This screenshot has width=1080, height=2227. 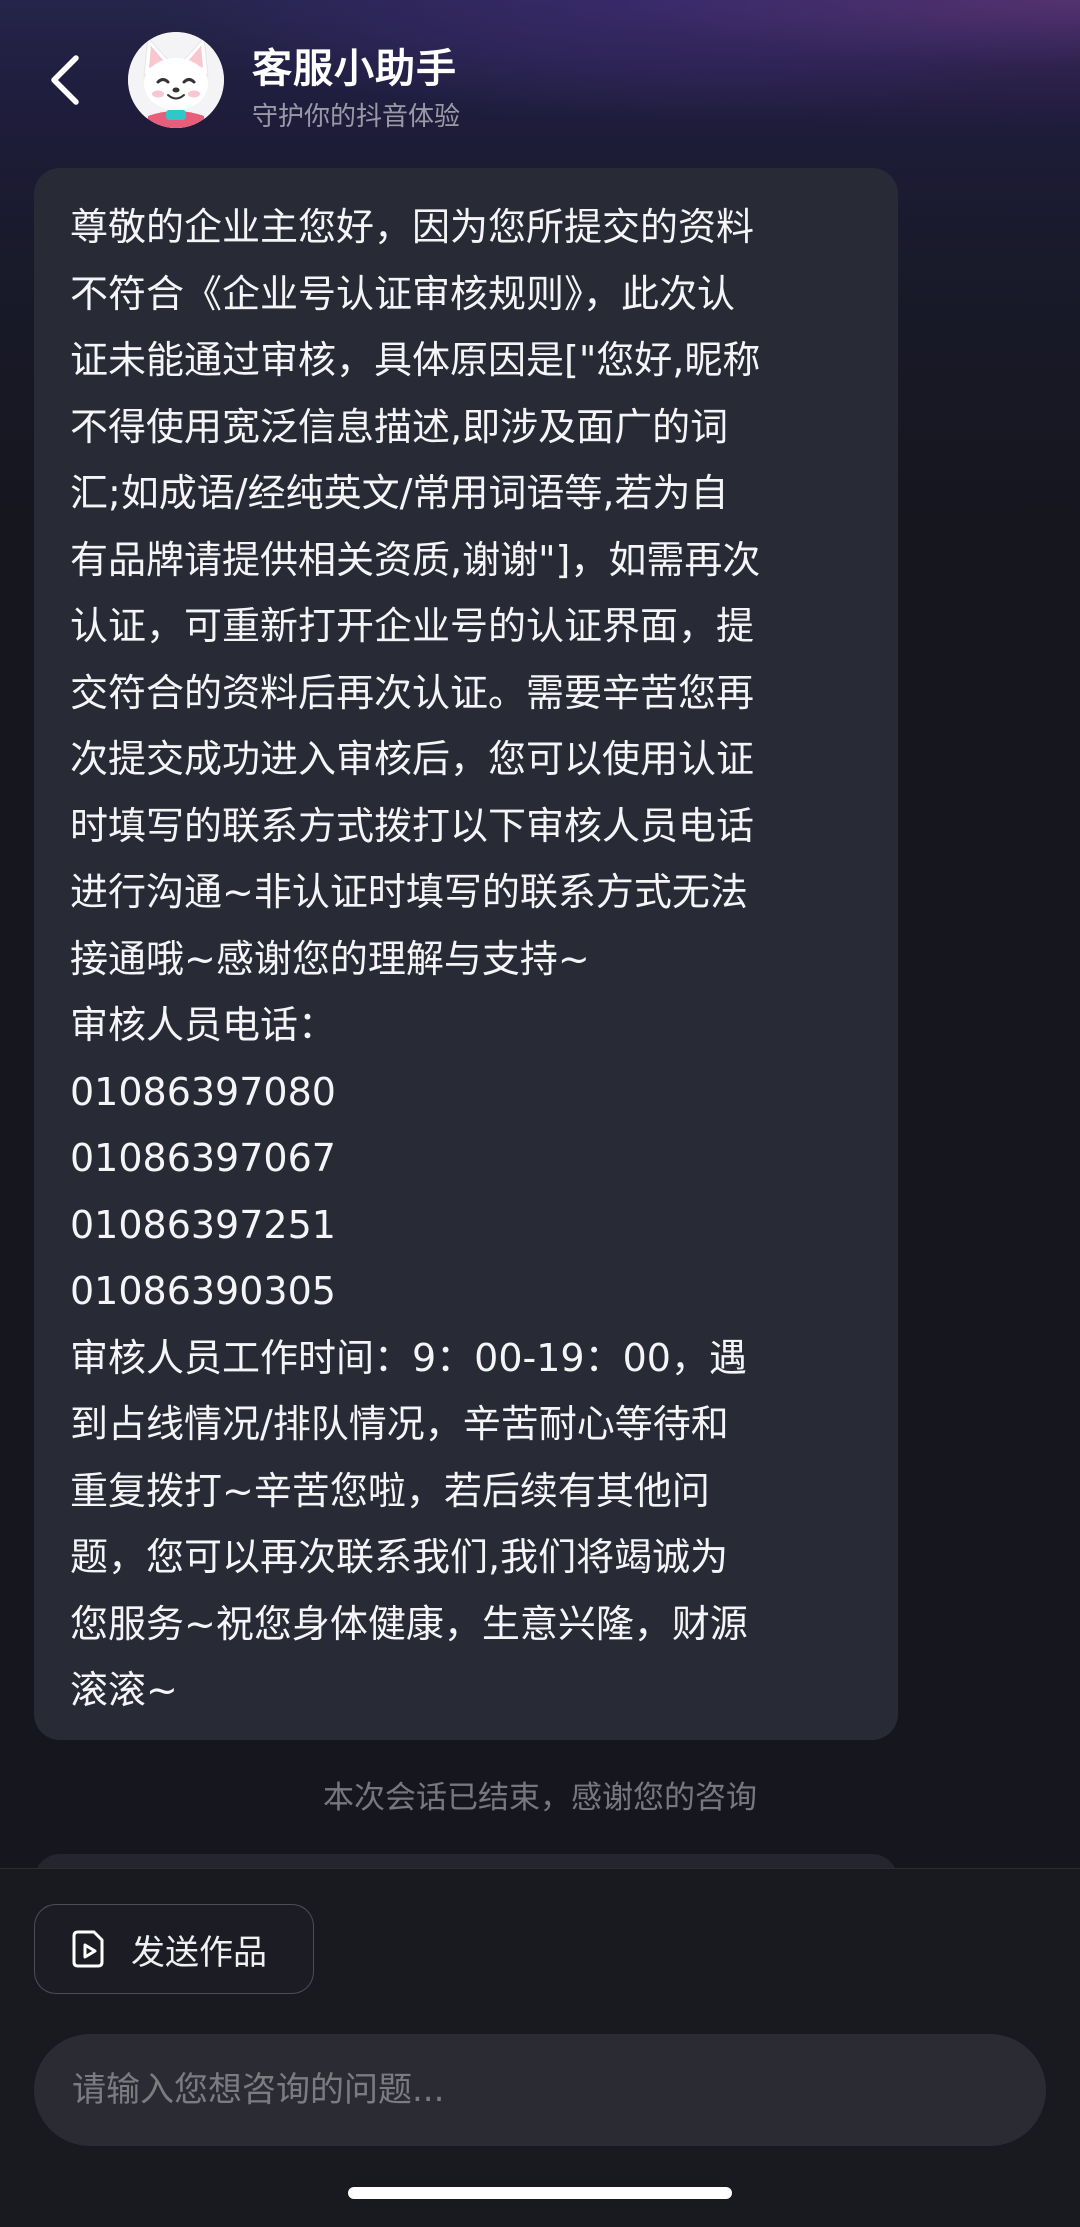 What do you see at coordinates (399, 493) in the screenshot?
I see `message-line: 汇;如成语/经纯英文/常用词语等,若为自` at bounding box center [399, 493].